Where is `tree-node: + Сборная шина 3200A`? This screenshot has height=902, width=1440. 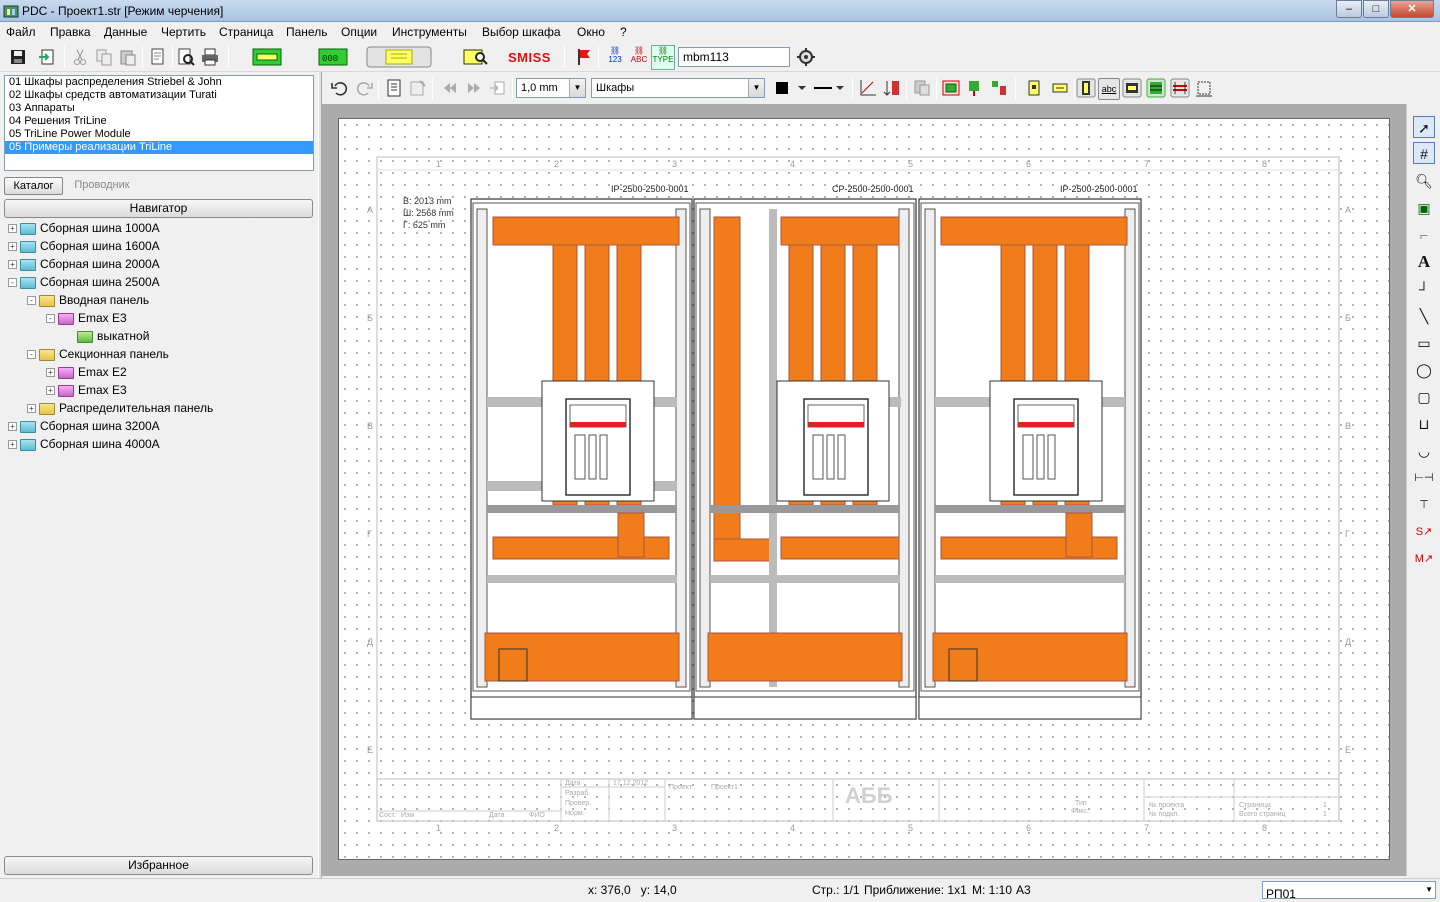 tree-node: + Сборная шина 3200A is located at coordinates (84, 426).